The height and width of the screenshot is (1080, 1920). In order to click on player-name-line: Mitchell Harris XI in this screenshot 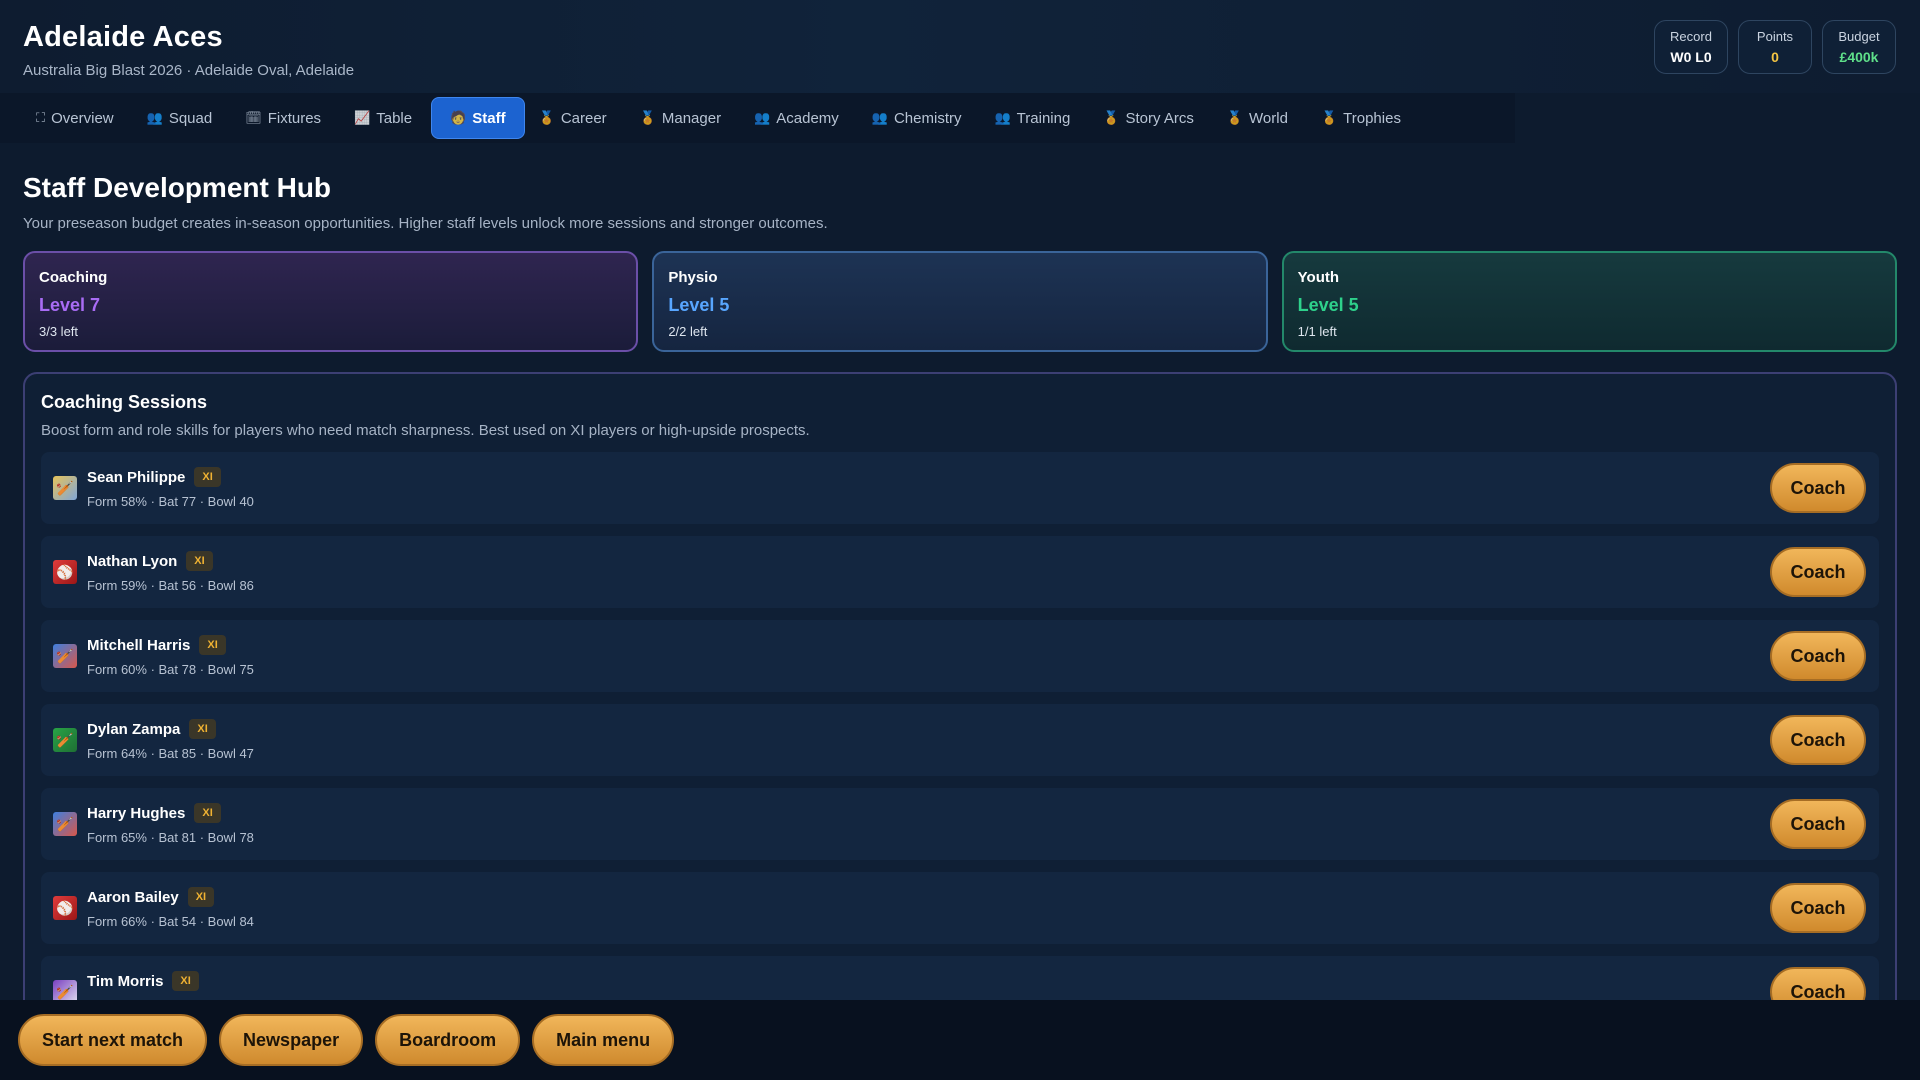, I will do `click(928, 645)`.